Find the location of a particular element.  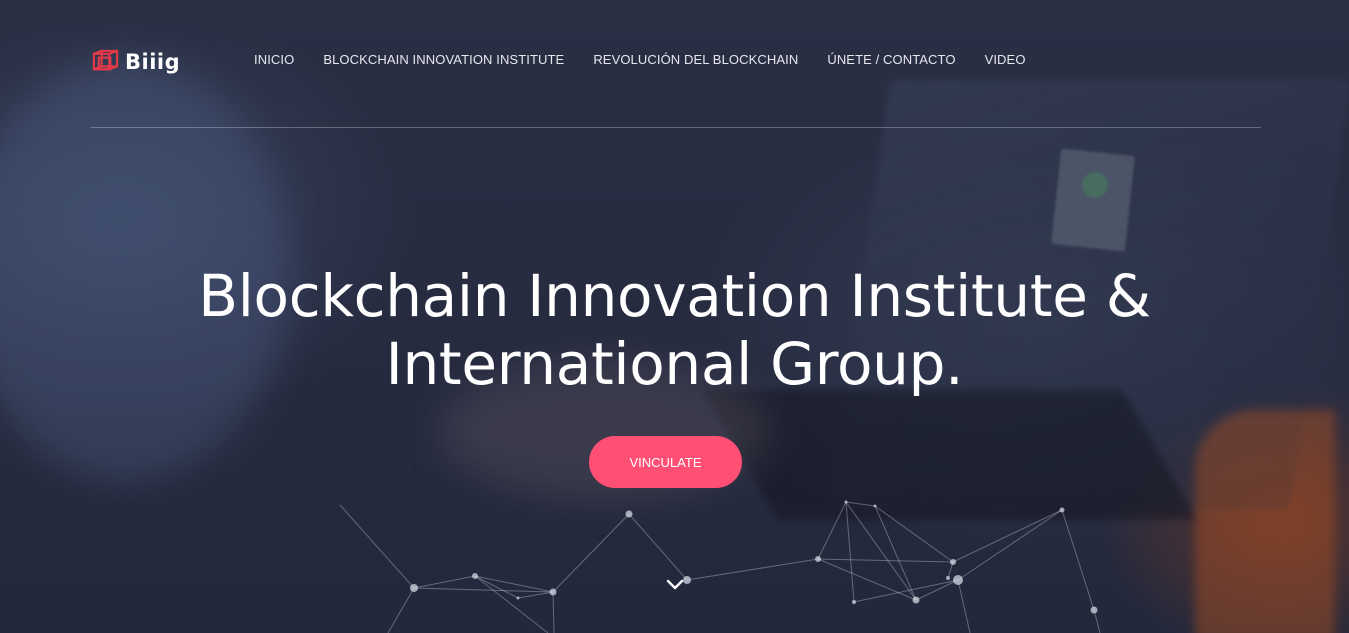

nav-item-inicio: INICIO is located at coordinates (274, 59).